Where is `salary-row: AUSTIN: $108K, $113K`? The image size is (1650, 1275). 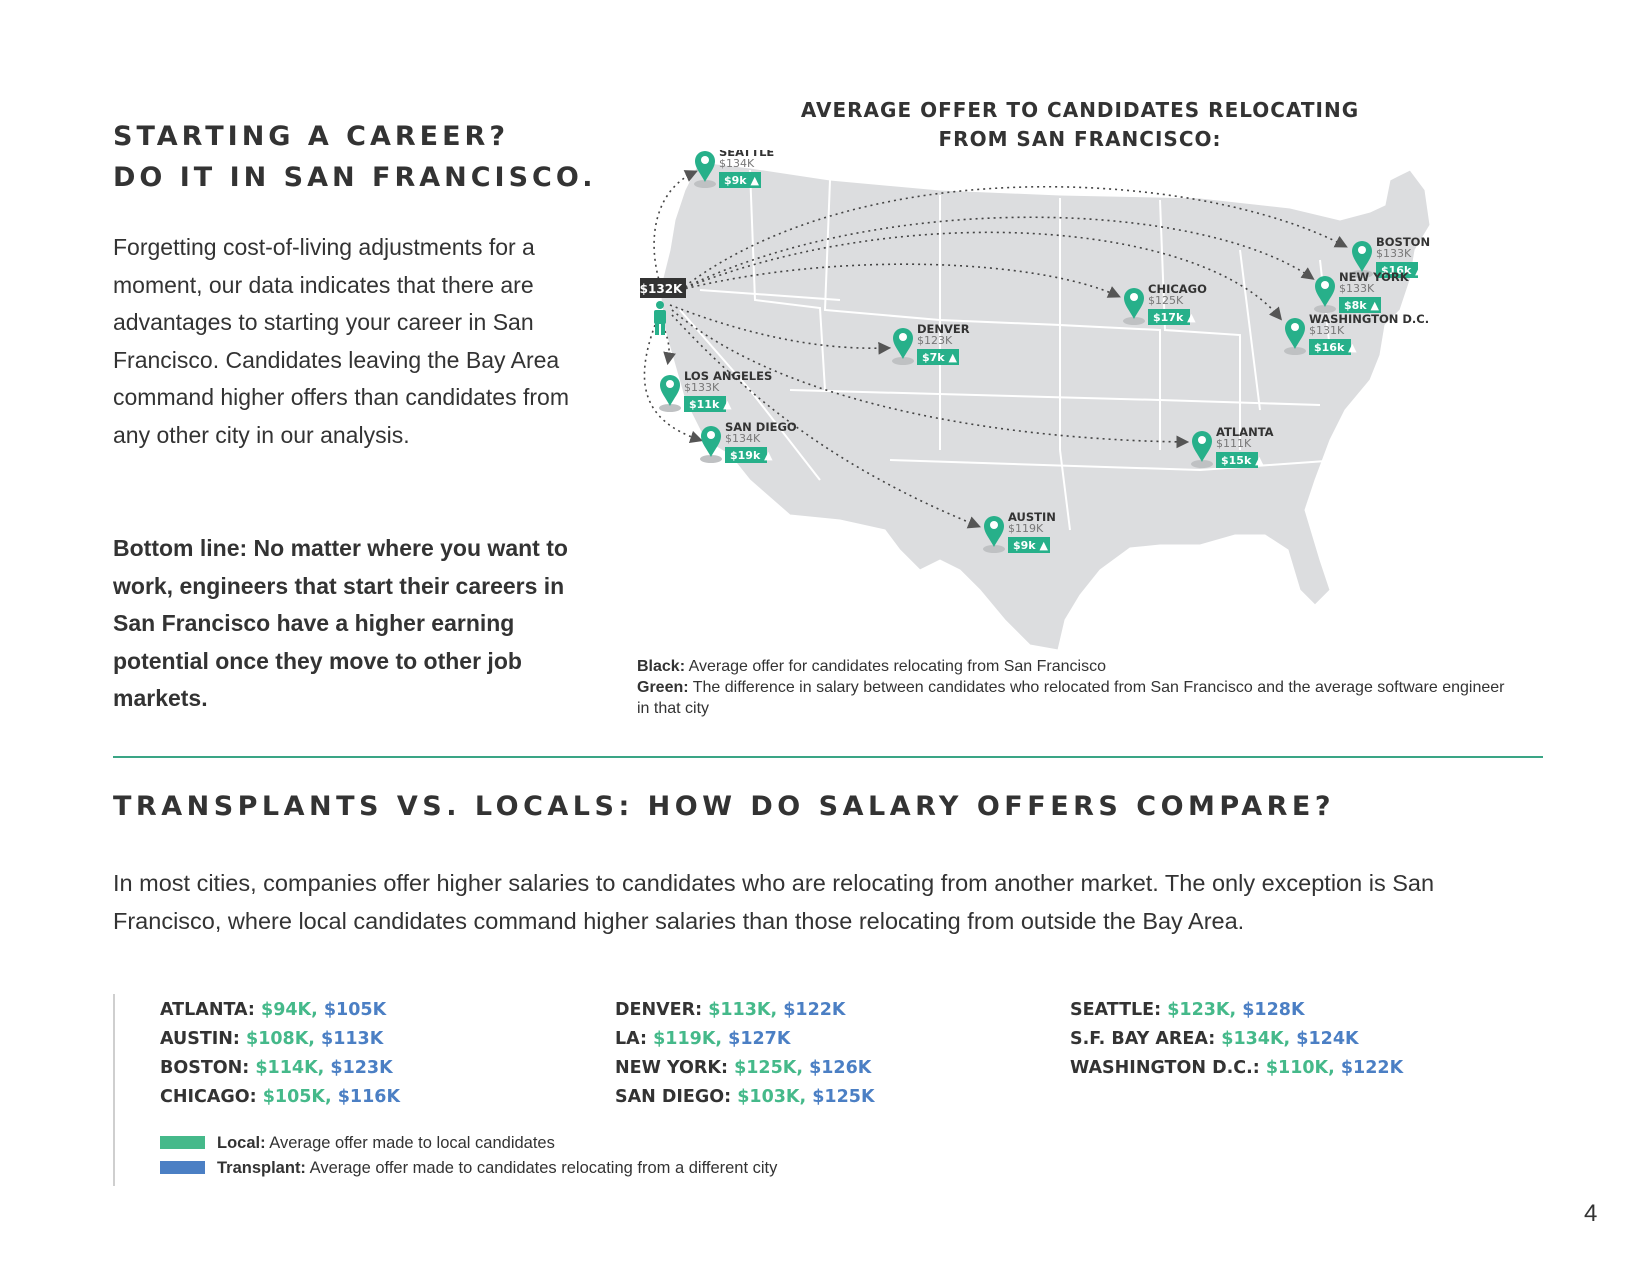 salary-row: AUSTIN: $108K, $113K is located at coordinates (280, 1043).